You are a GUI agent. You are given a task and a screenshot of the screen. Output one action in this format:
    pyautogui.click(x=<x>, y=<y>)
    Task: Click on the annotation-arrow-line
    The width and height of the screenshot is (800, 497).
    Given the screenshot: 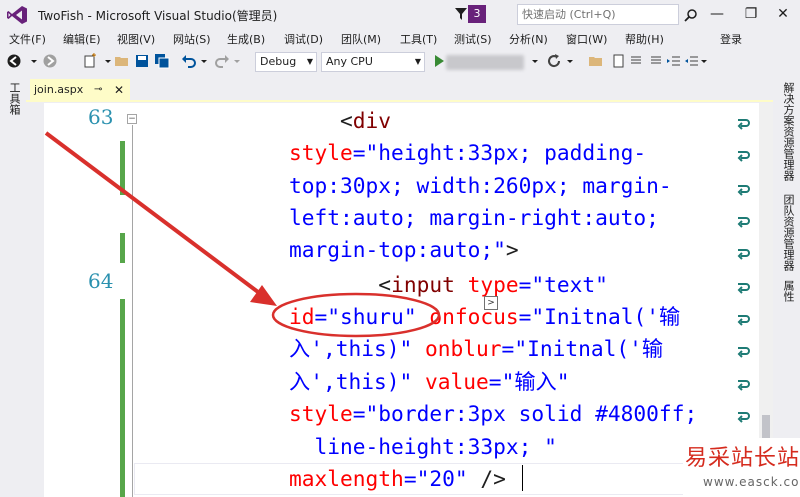 What is the action you would take?
    pyautogui.click(x=154, y=214)
    